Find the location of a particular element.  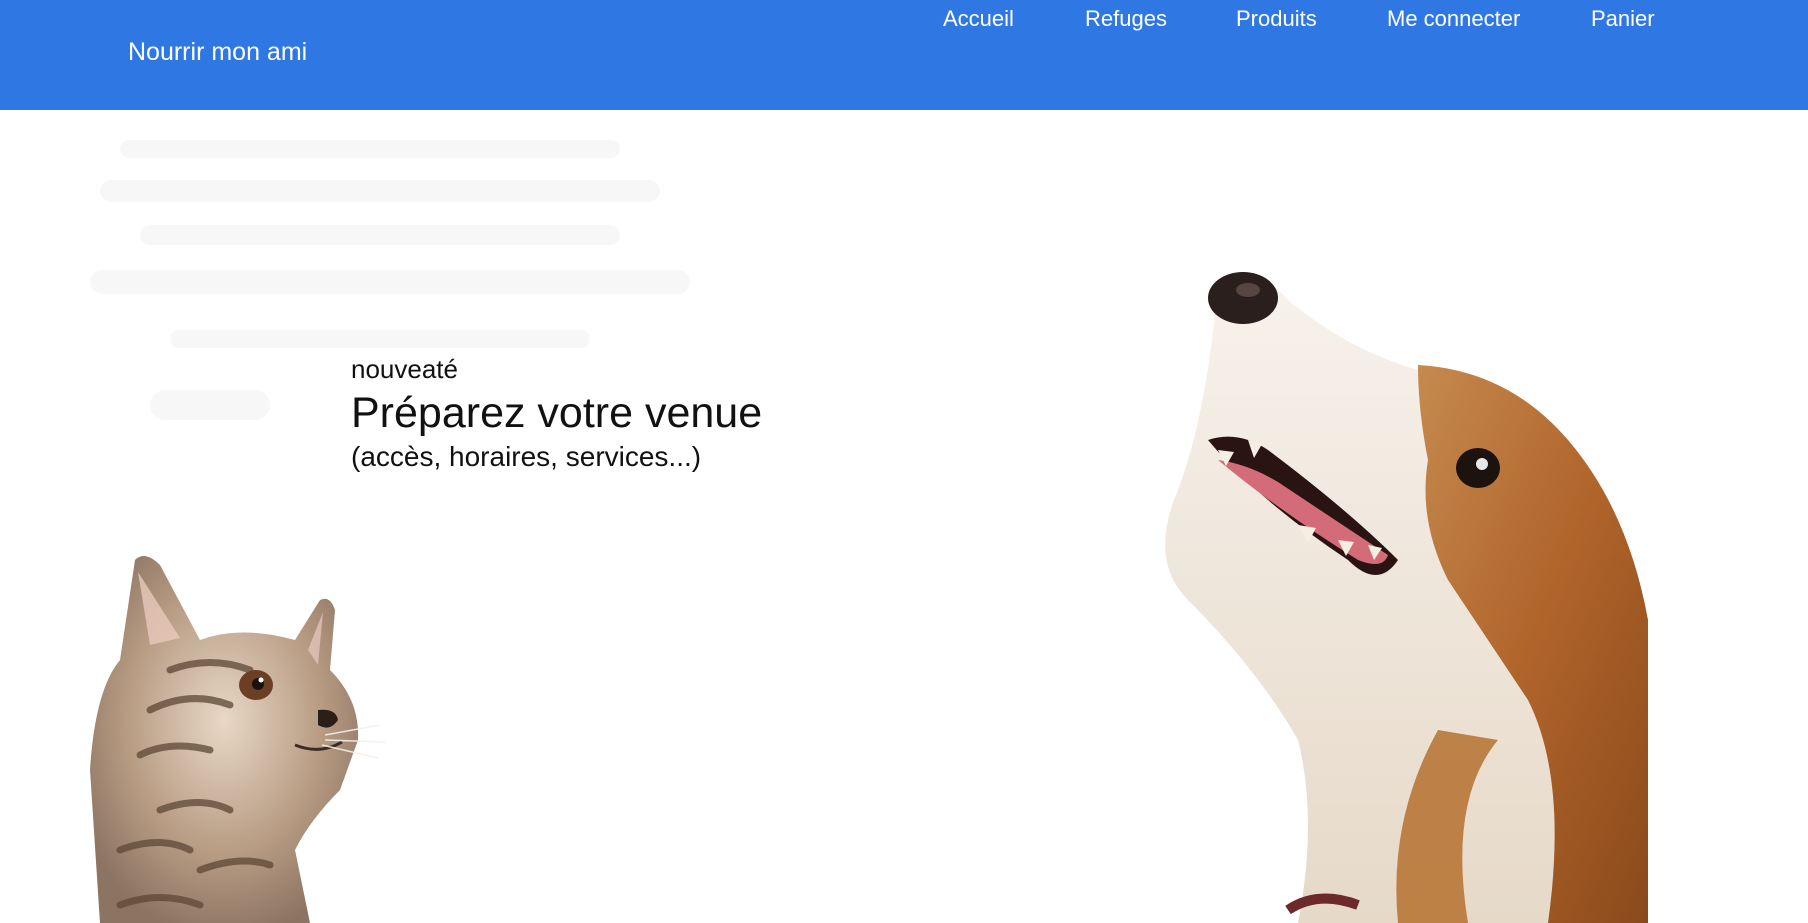

hero-eyebrow: nouveaté is located at coordinates (404, 369).